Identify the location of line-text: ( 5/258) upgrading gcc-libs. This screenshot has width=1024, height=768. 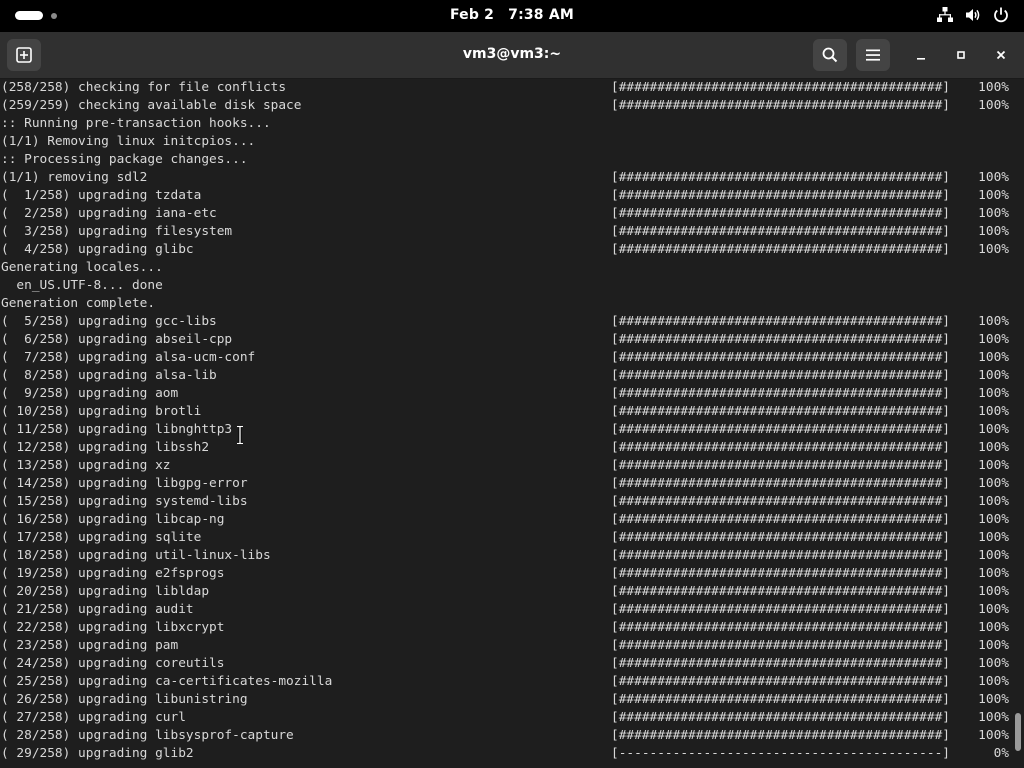
(109, 321).